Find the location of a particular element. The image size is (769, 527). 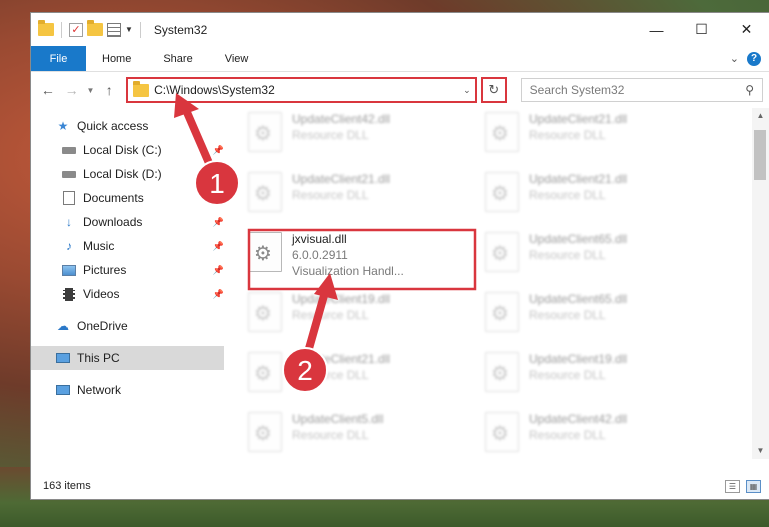

file-version: 6.0.0.2911 is located at coordinates (320, 255).